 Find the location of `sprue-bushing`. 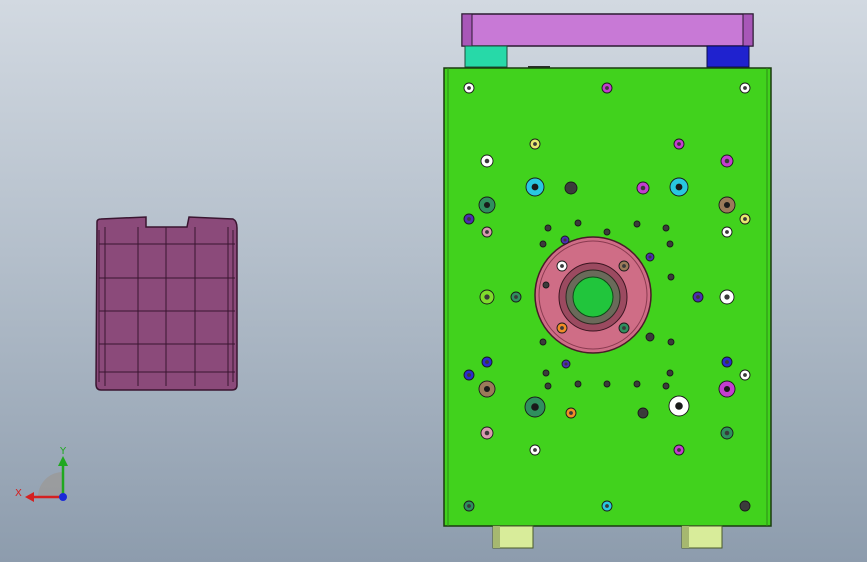

sprue-bushing is located at coordinates (593, 297).